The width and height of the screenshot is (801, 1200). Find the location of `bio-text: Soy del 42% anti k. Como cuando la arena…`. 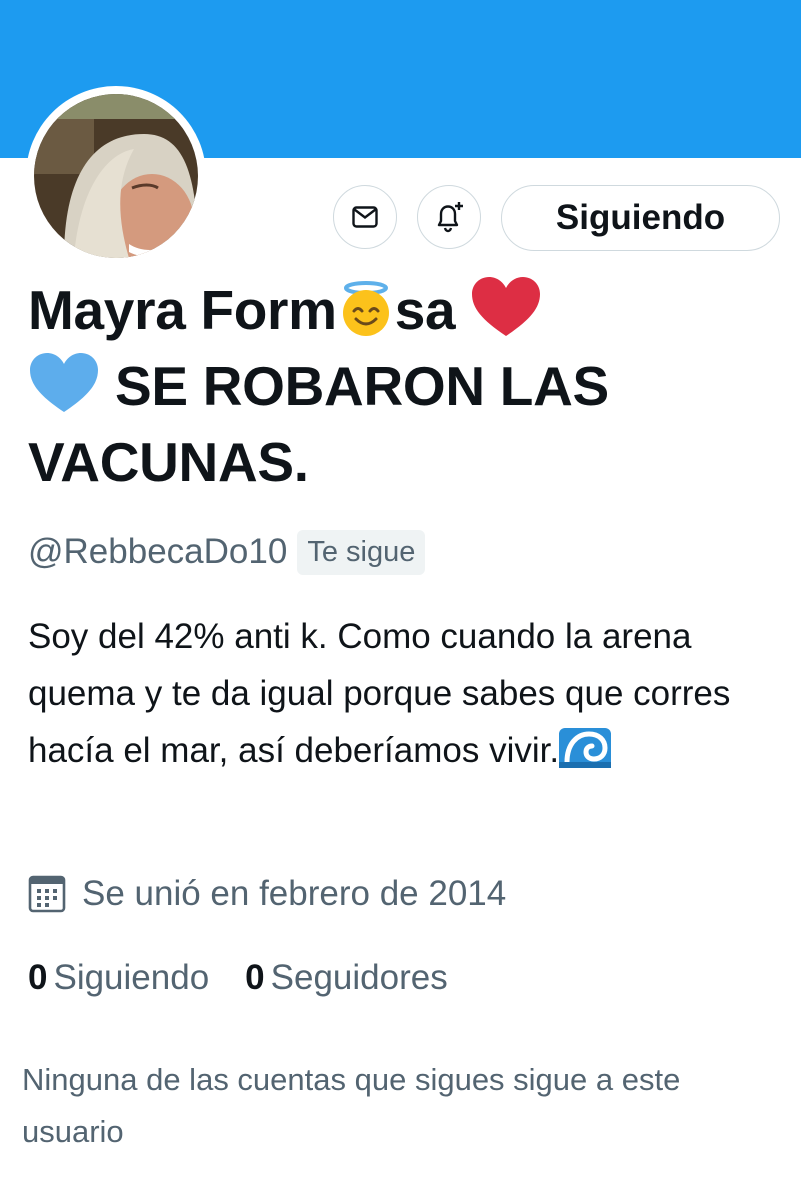

bio-text: Soy del 42% anti k. Como cuando la arena… is located at coordinates (379, 693).